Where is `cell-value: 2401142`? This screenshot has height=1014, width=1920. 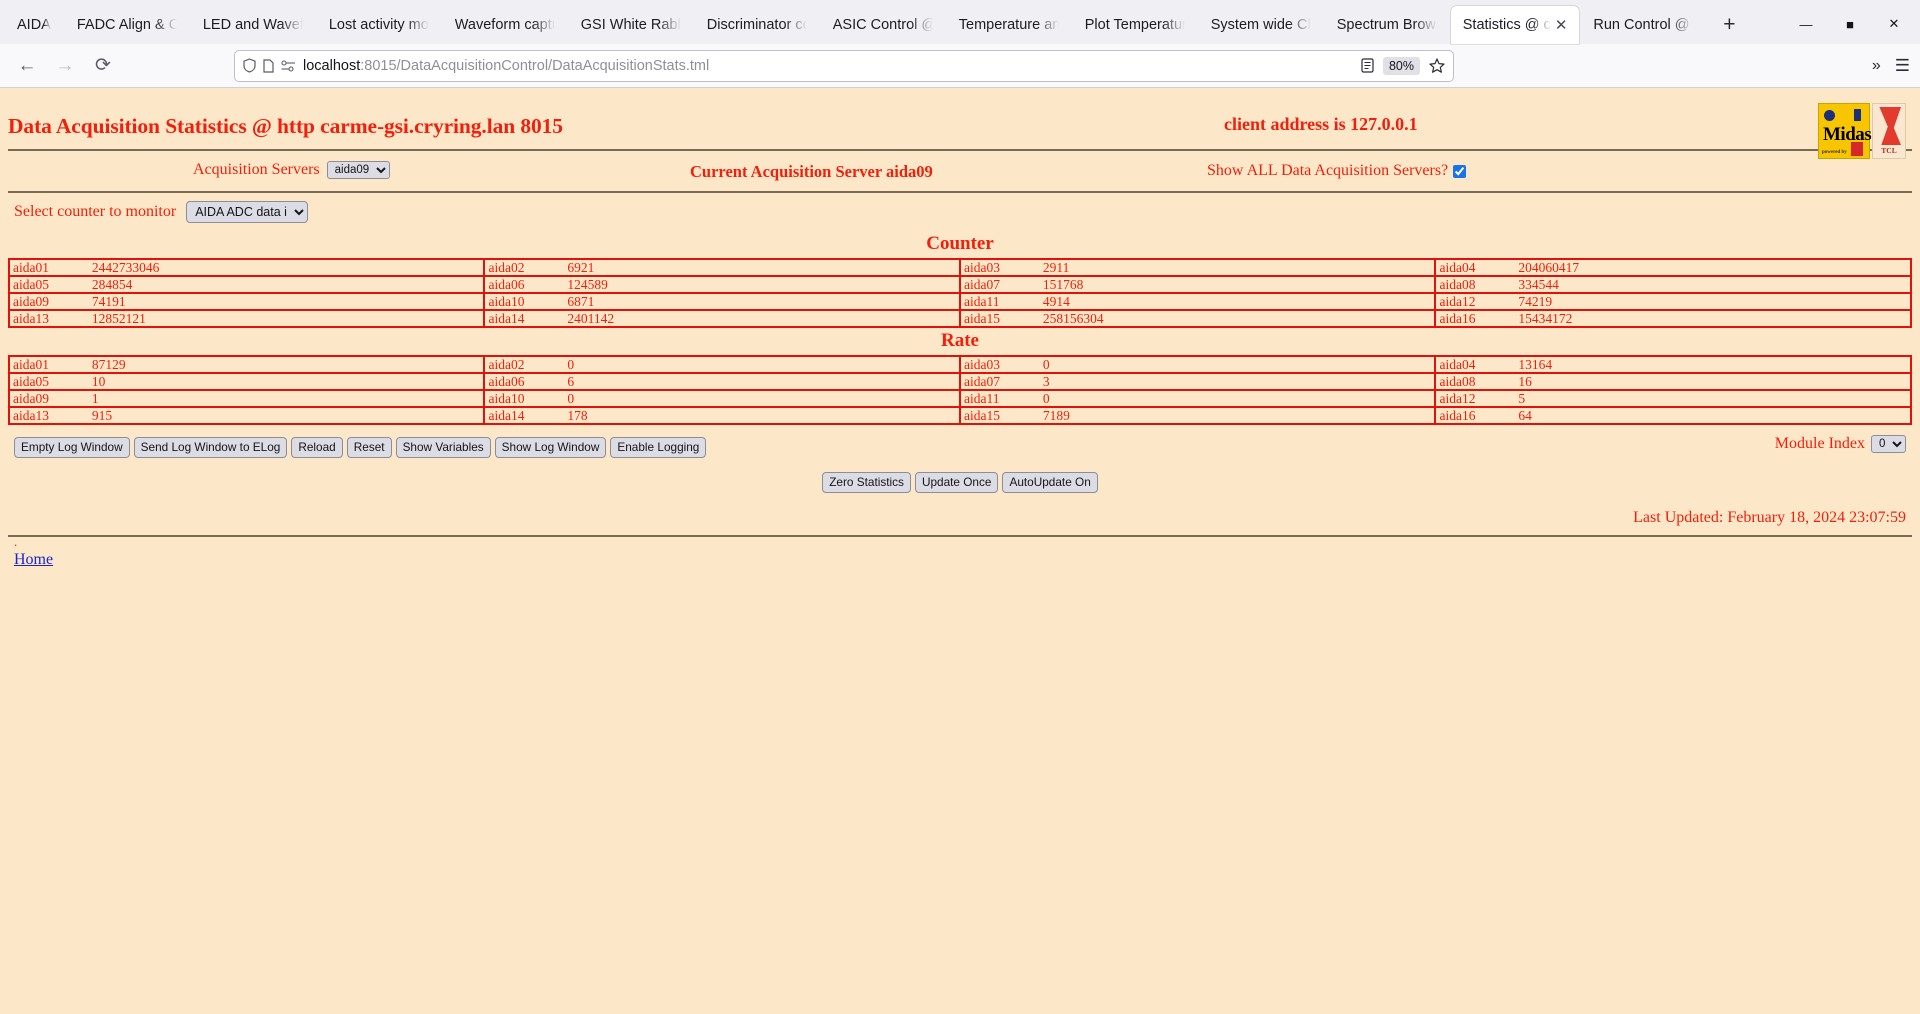 cell-value: 2401142 is located at coordinates (753, 318).